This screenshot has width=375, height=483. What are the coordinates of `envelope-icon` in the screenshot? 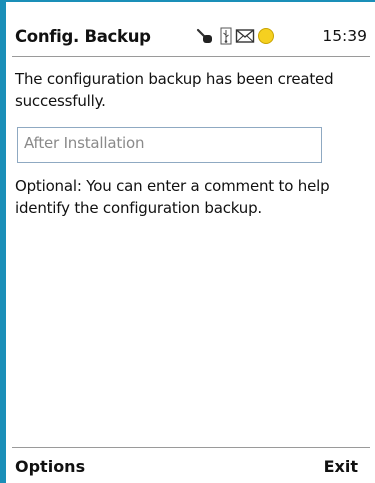 It's located at (245, 36).